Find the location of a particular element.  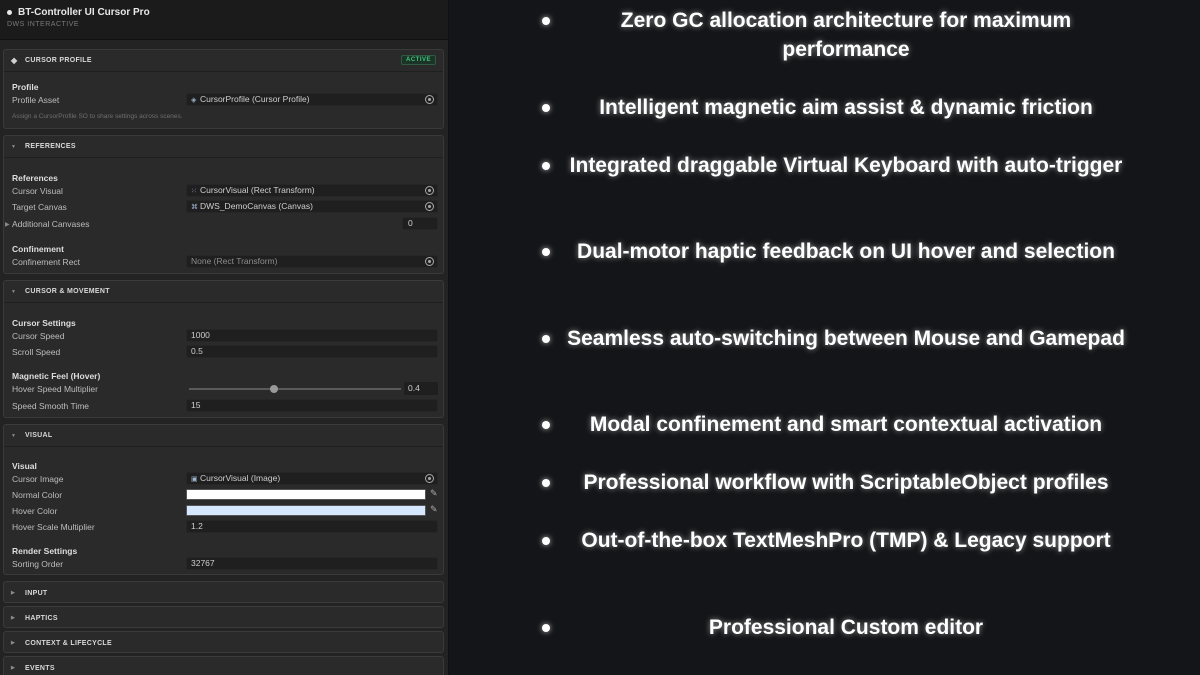

window-title: BT-Controller UI Cursor Pro is located at coordinates (84, 12).